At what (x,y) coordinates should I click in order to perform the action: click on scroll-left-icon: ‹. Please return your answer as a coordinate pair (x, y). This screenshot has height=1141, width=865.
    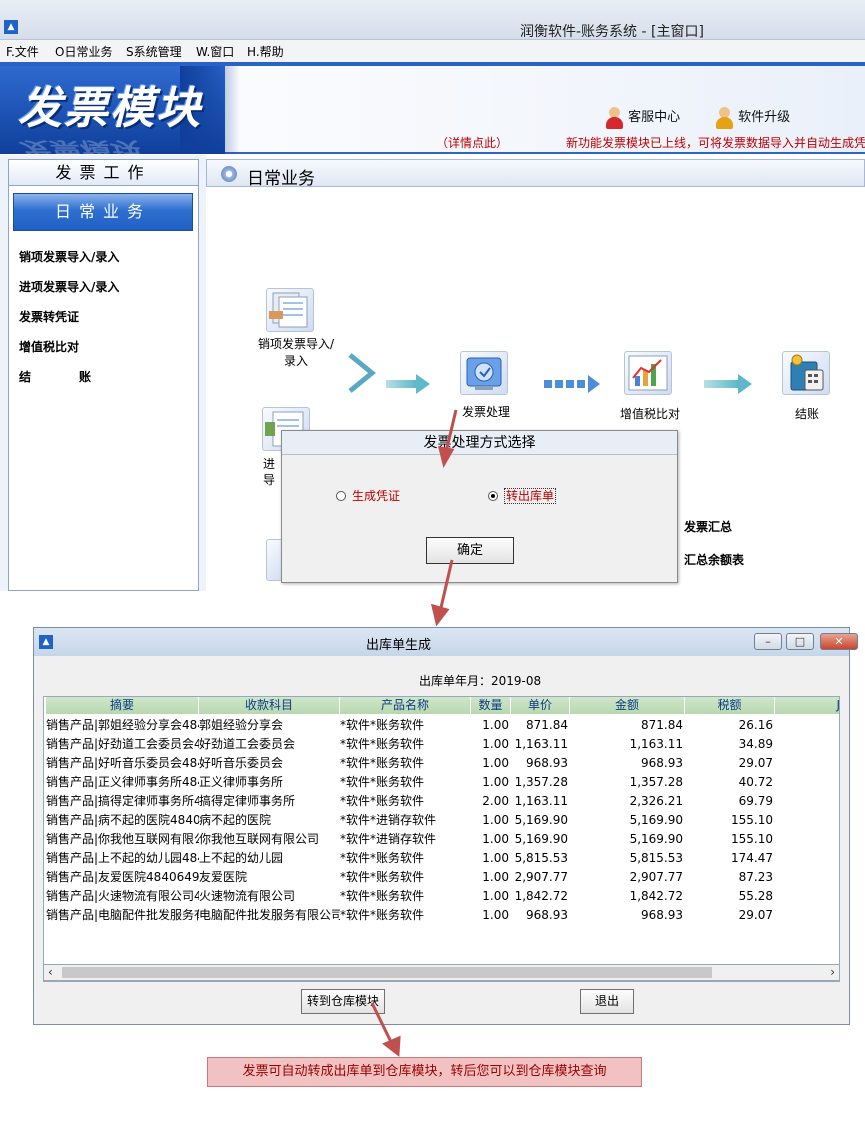
    Looking at the image, I should click on (50, 972).